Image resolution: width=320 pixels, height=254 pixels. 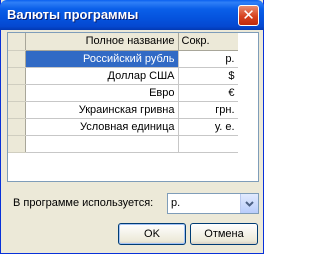 I want to click on cell-full-name: Доллар США, so click(x=102, y=76).